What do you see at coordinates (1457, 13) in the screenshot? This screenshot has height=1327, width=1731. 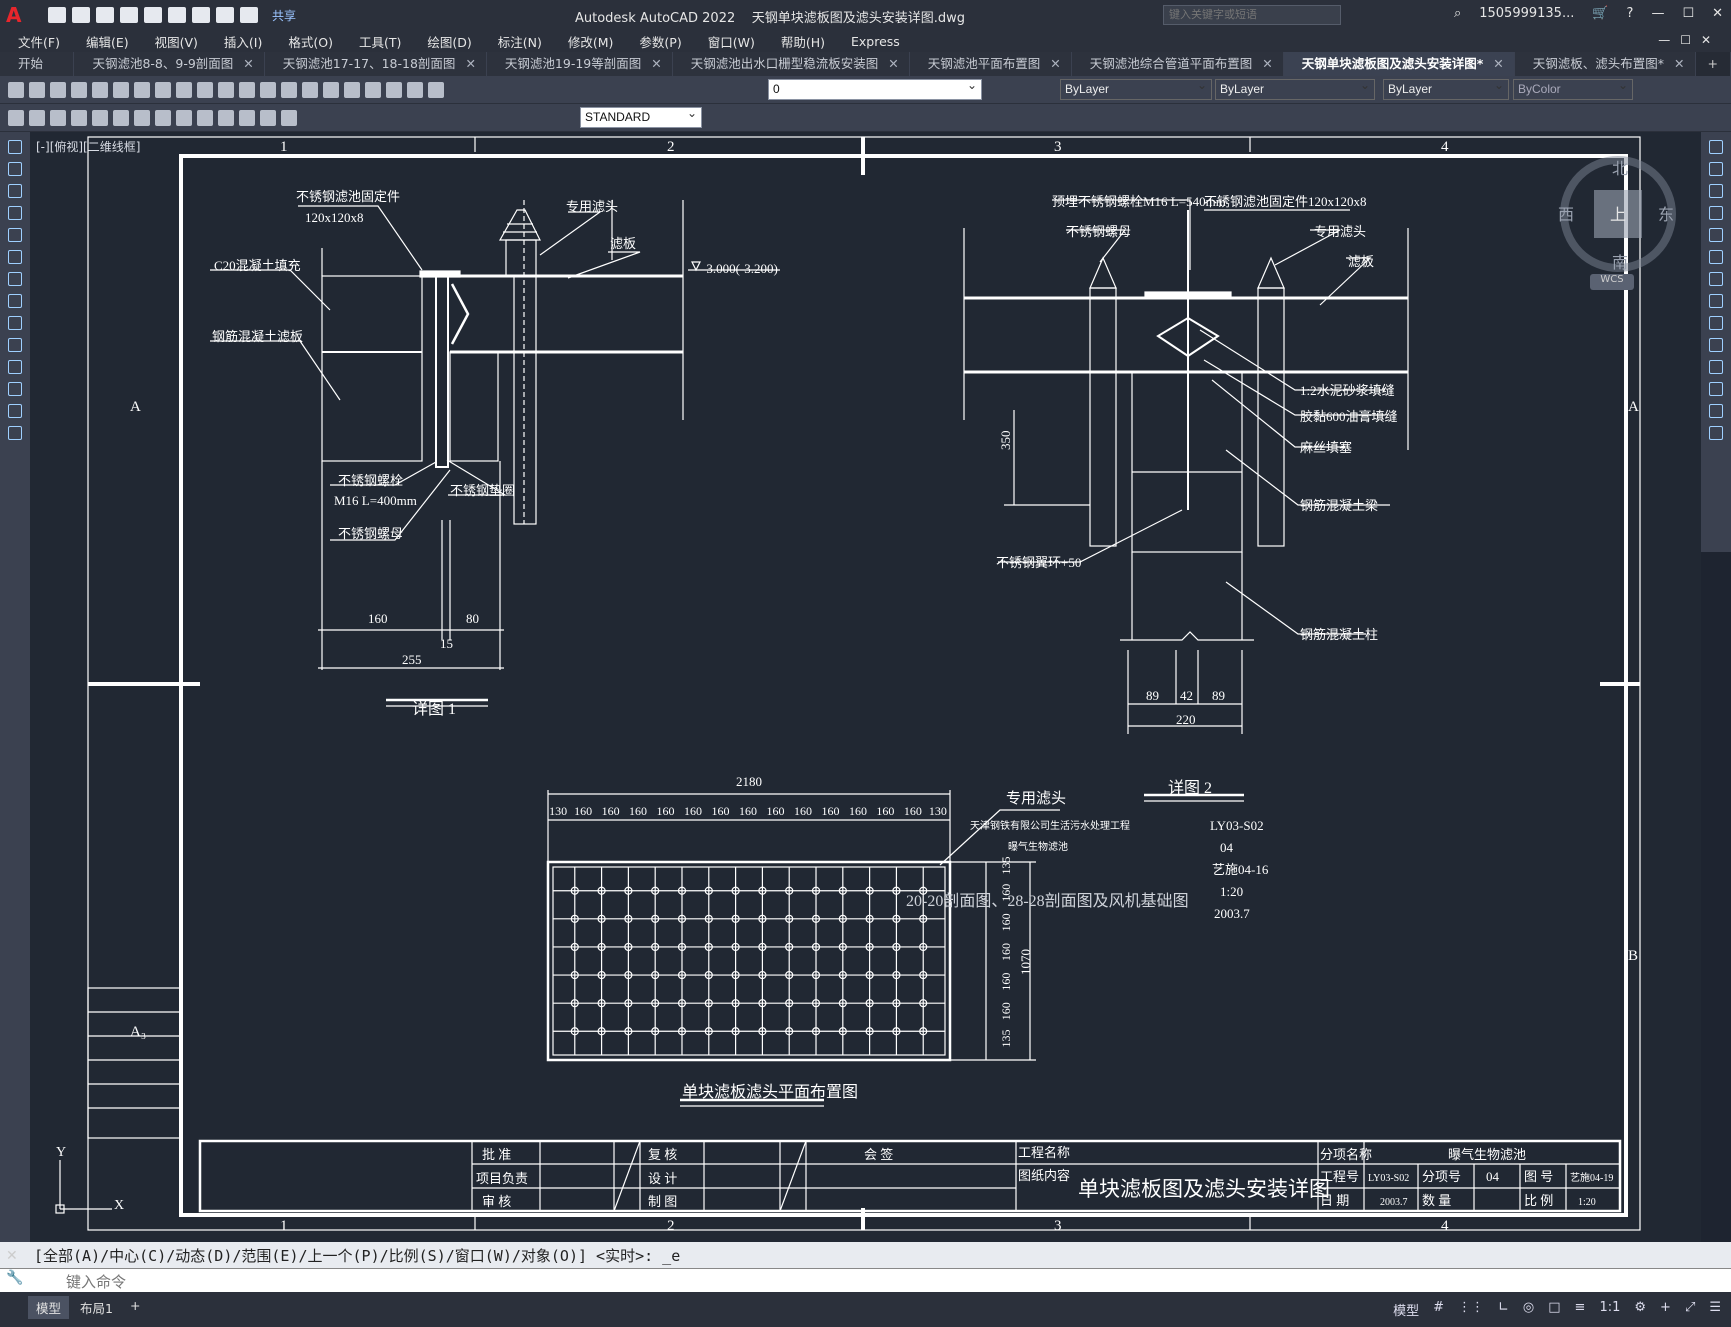 I see `search-icon: ⌕` at bounding box center [1457, 13].